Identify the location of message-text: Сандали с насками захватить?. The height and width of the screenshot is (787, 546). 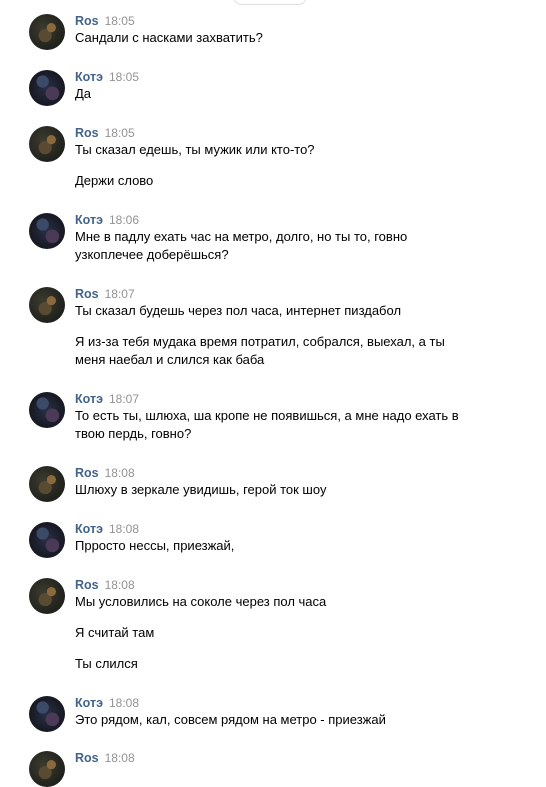
(169, 37).